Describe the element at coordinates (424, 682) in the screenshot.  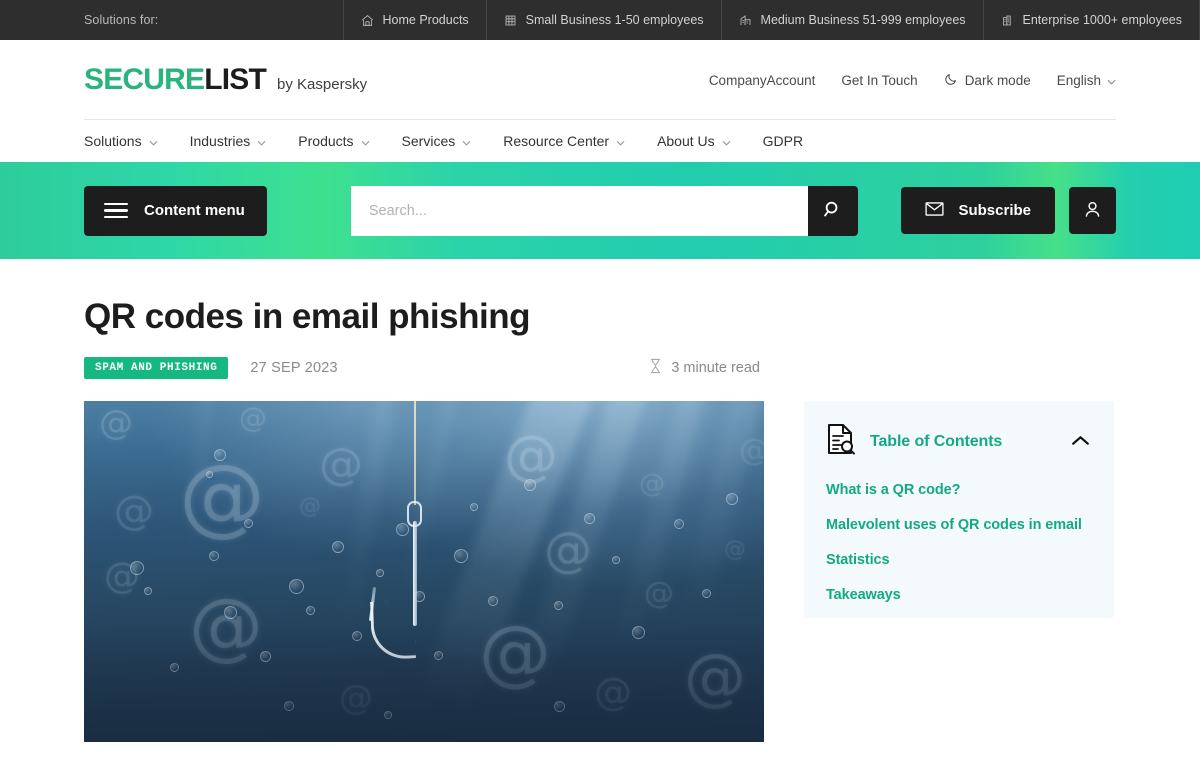
I see `hero-depth-shade` at that location.